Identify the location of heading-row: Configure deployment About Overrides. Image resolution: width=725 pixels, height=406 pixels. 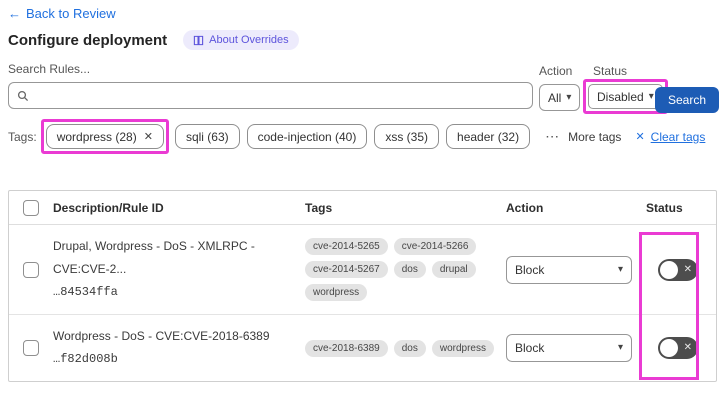
(153, 40).